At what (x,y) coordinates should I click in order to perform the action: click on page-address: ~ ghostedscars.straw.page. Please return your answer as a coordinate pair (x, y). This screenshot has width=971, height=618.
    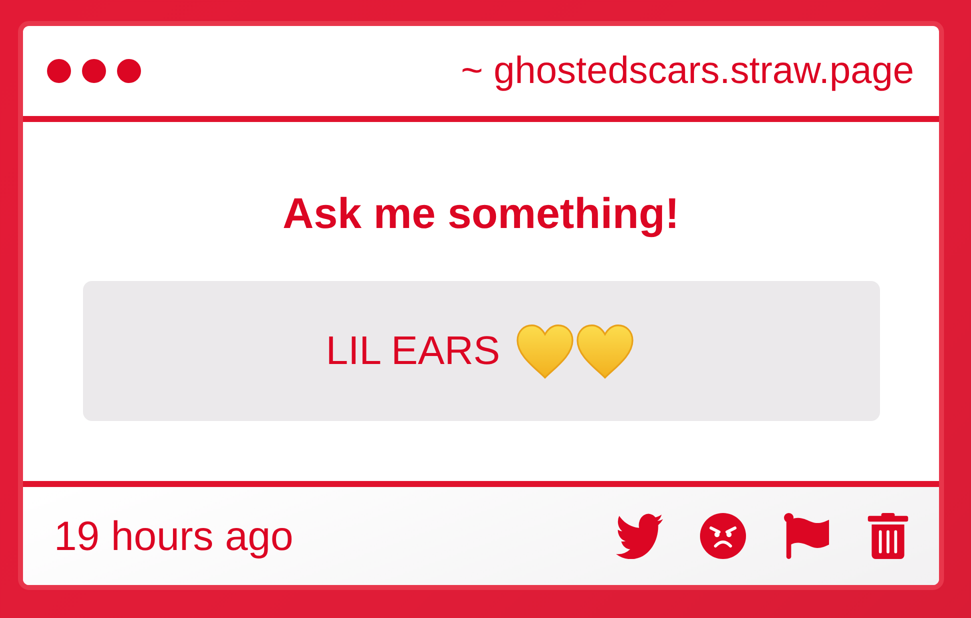
    Looking at the image, I should click on (687, 71).